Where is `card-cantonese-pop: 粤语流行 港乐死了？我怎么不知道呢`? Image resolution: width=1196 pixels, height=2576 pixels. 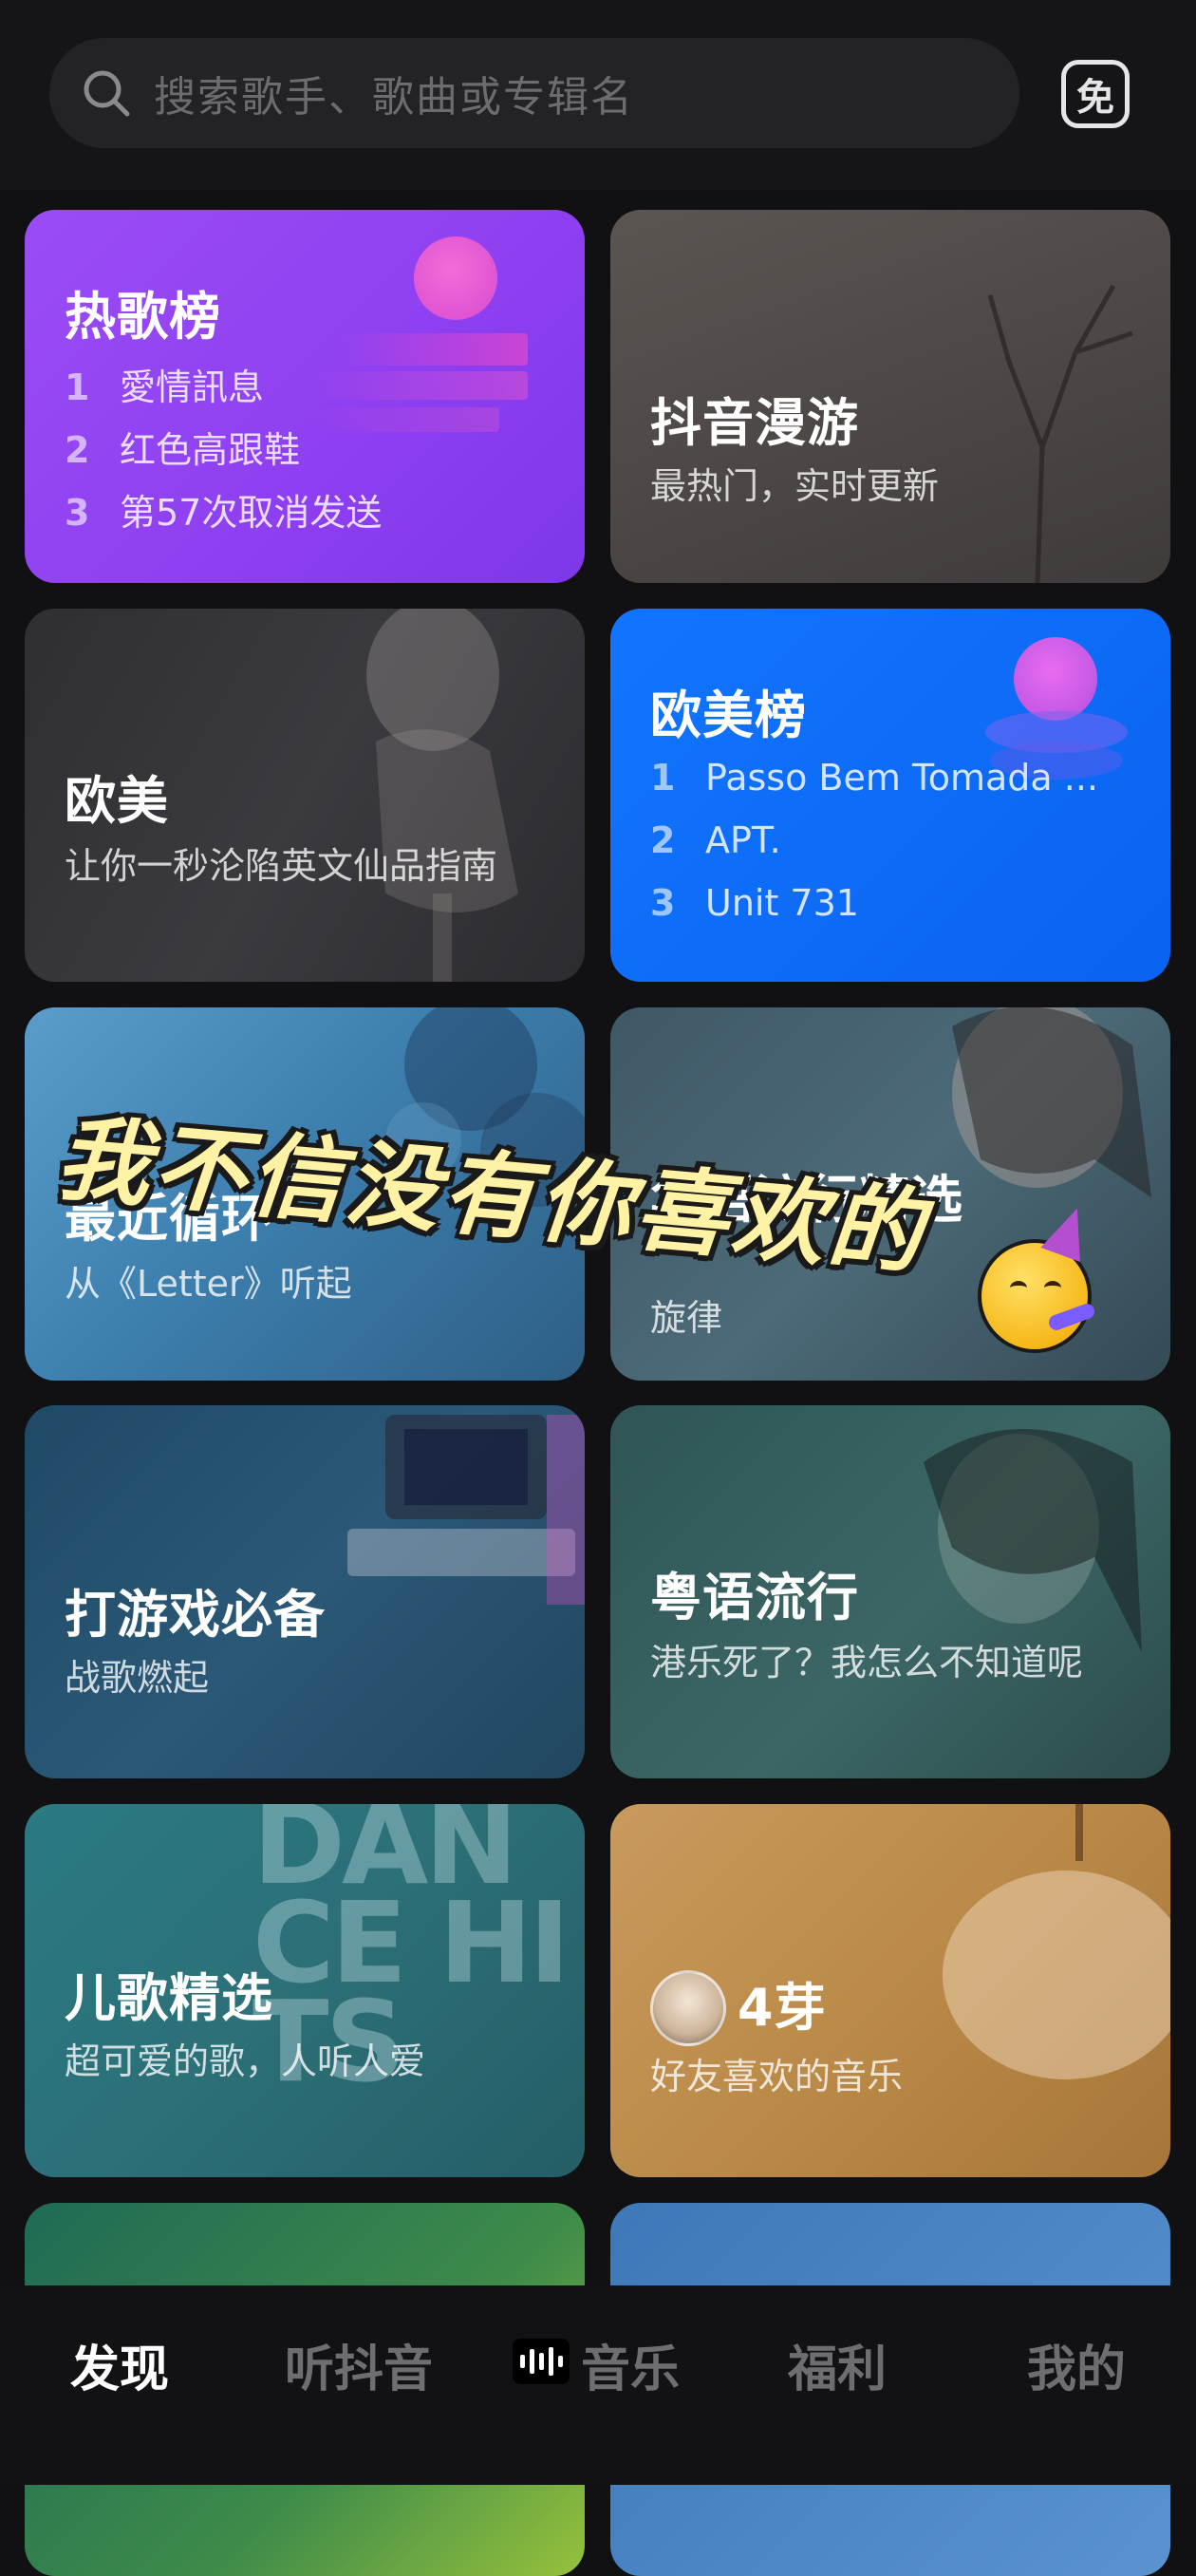
card-cantonese-pop: 粤语流行 港乐死了？我怎么不知道呢 is located at coordinates (890, 1591).